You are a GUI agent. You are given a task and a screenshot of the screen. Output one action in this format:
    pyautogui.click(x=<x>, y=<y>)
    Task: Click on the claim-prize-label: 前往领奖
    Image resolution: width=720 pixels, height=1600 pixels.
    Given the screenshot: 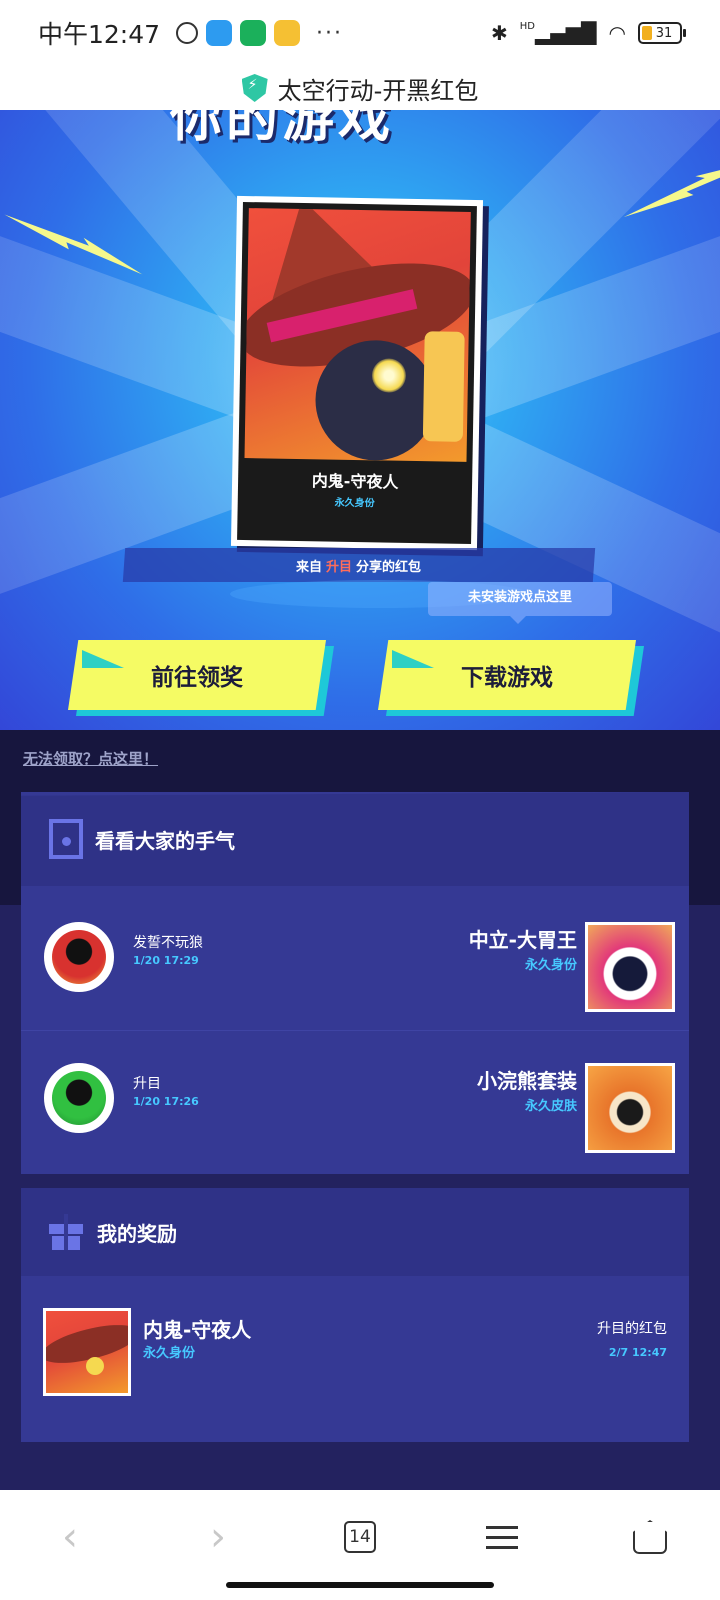 What is the action you would take?
    pyautogui.click(x=197, y=678)
    